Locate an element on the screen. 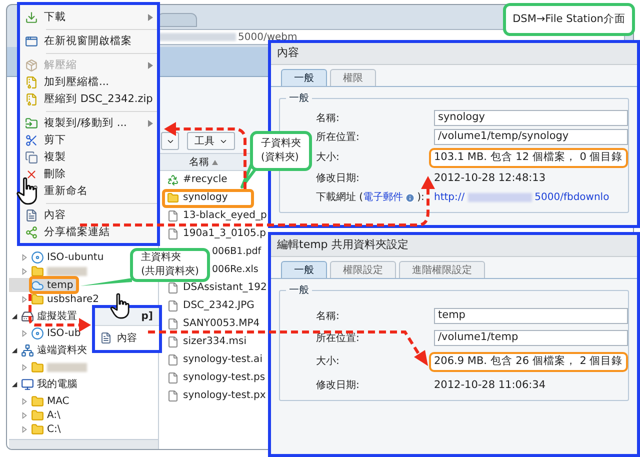 The width and height of the screenshot is (640, 457). field-value: 2012-10-28 11:06:34 is located at coordinates (490, 385).